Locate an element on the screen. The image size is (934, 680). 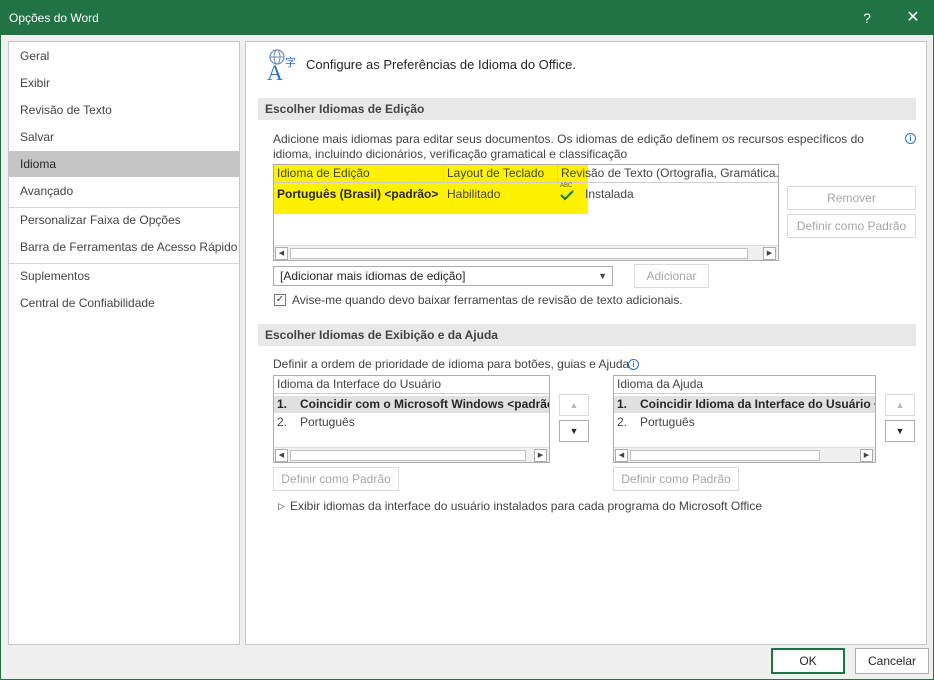
cancel-button: Cancelar is located at coordinates (892, 661).